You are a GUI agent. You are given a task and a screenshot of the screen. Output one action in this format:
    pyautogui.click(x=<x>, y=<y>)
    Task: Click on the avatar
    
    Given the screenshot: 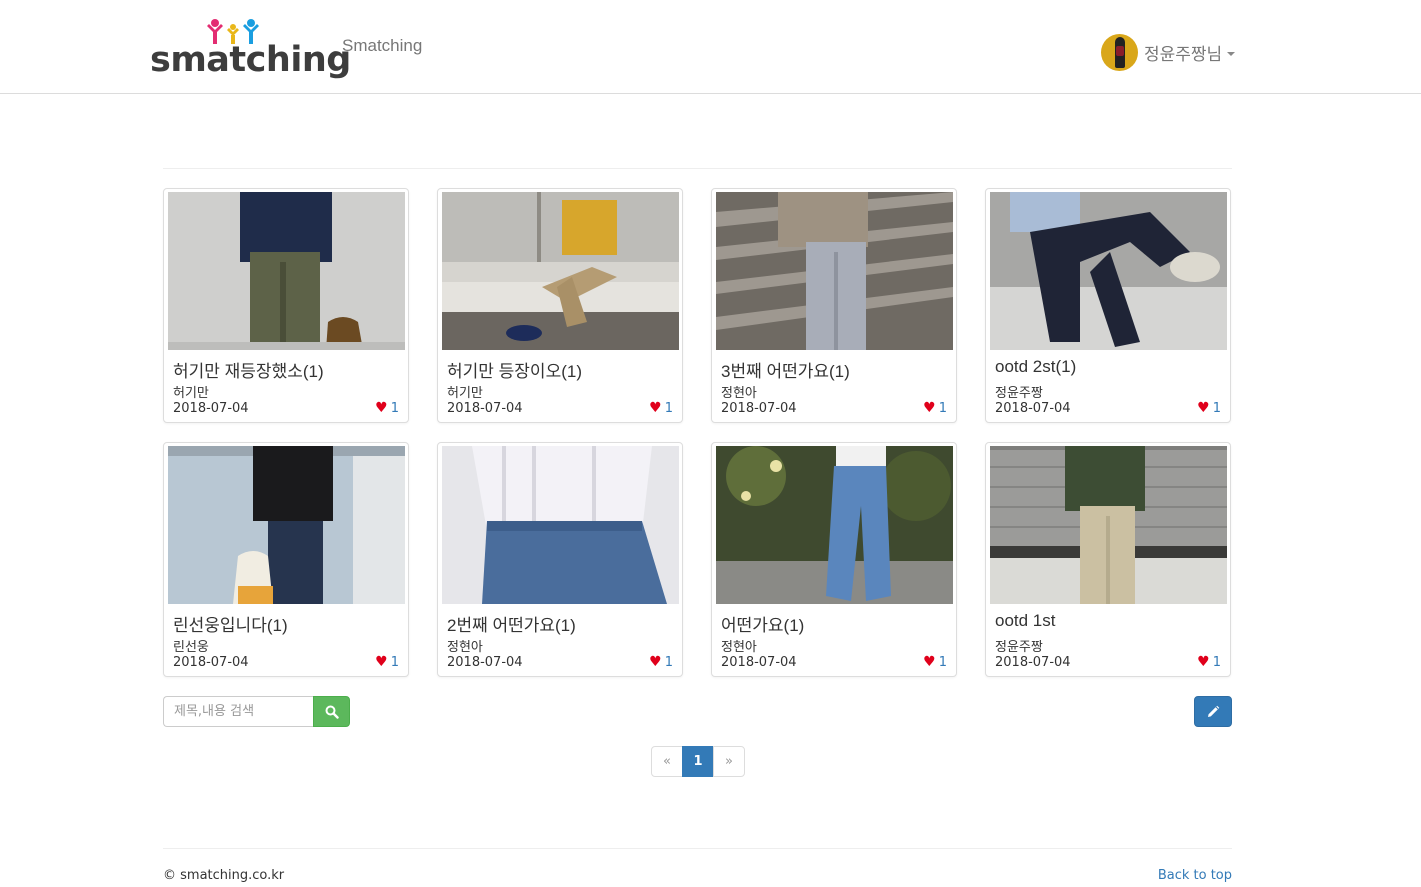 What is the action you would take?
    pyautogui.click(x=1119, y=52)
    